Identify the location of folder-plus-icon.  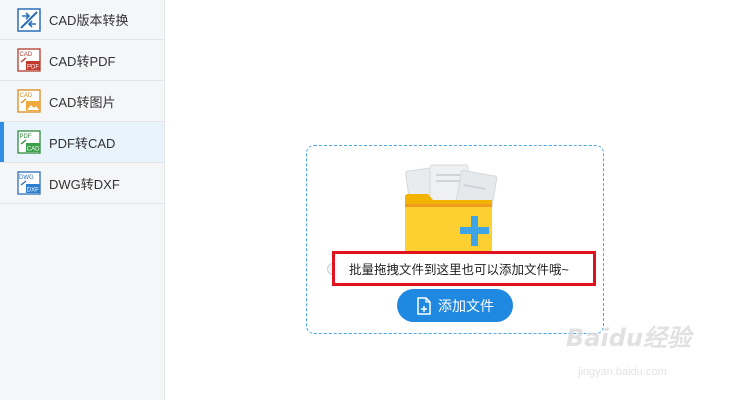
(451, 210).